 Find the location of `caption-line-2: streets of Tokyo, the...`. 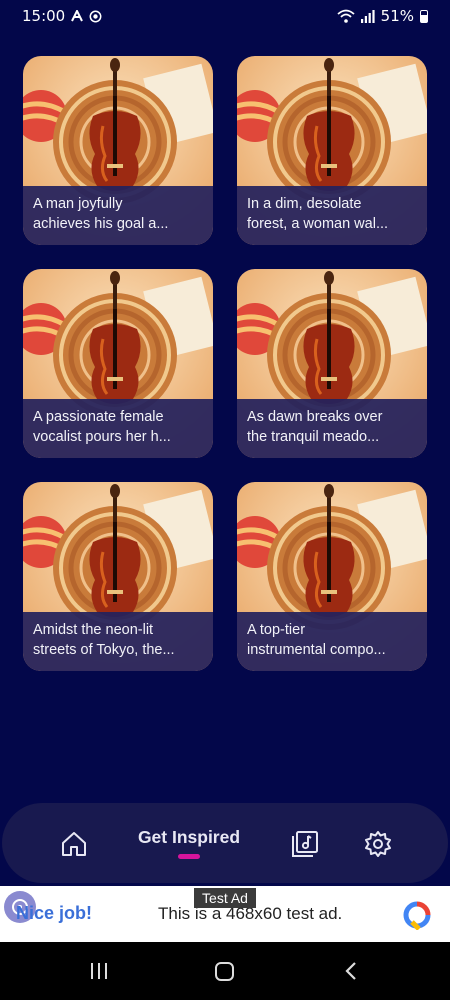

caption-line-2: streets of Tokyo, the... is located at coordinates (104, 650).